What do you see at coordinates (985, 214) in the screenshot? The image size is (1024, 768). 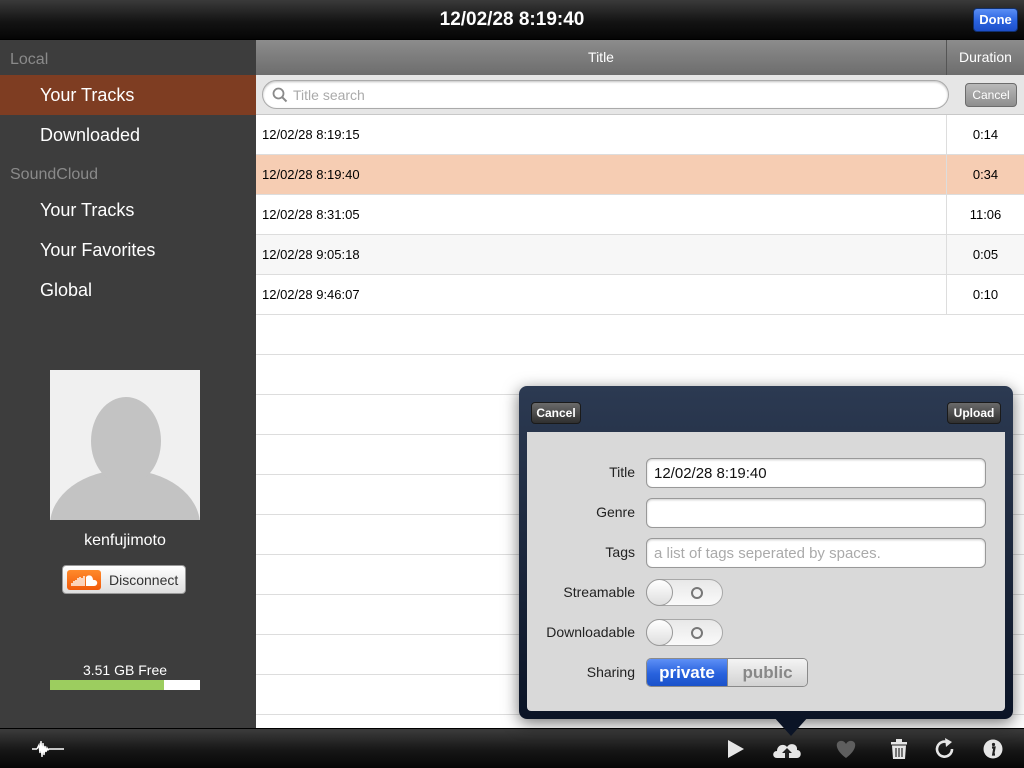 I see `track-duration: 11:06` at bounding box center [985, 214].